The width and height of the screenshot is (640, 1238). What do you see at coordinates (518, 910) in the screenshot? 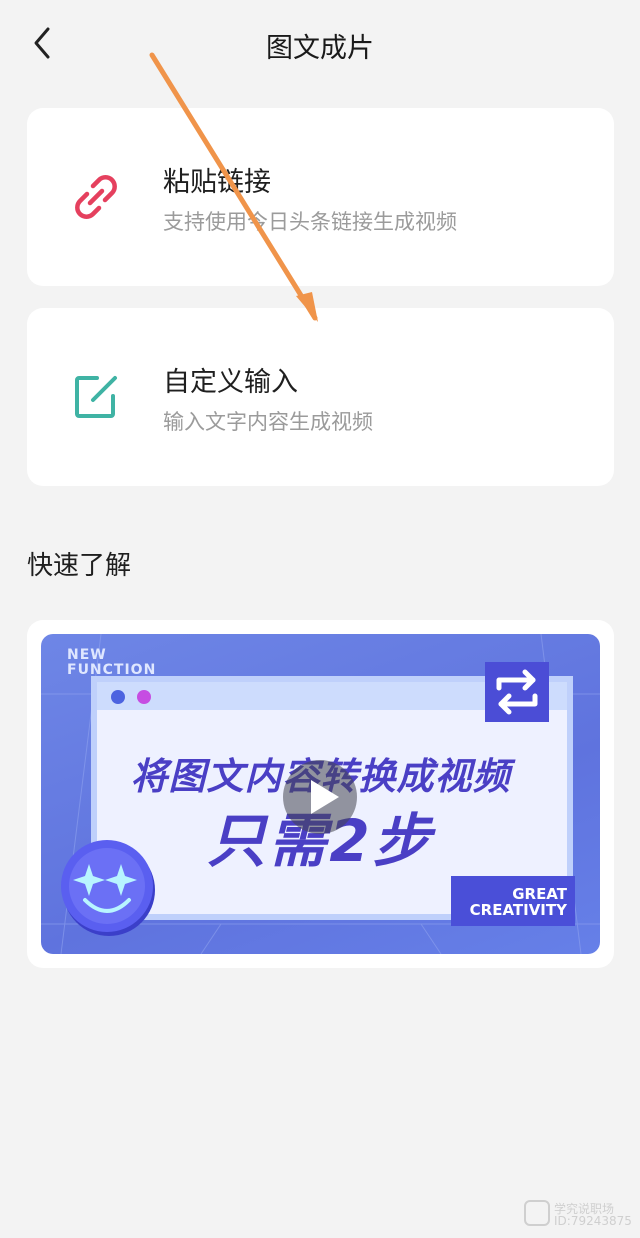
I see `badge-line: CREATIVITY` at bounding box center [518, 910].